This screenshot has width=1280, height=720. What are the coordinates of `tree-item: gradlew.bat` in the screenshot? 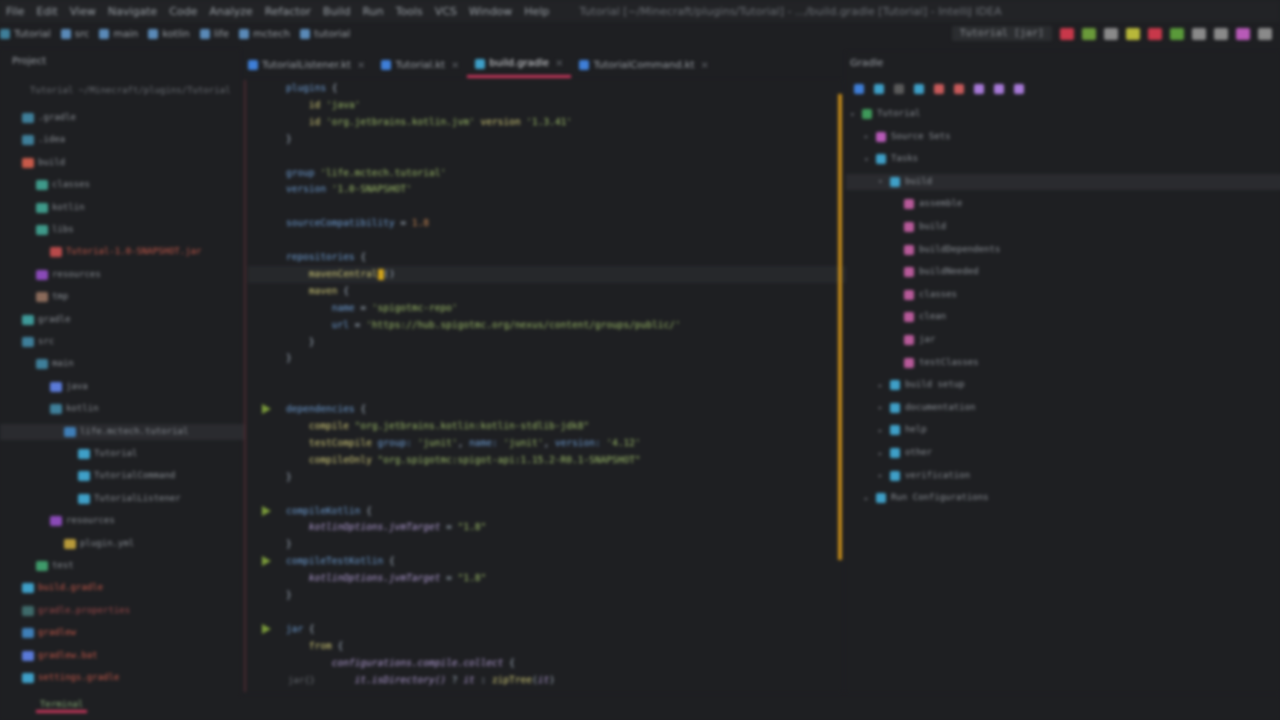 It's located at (60, 656).